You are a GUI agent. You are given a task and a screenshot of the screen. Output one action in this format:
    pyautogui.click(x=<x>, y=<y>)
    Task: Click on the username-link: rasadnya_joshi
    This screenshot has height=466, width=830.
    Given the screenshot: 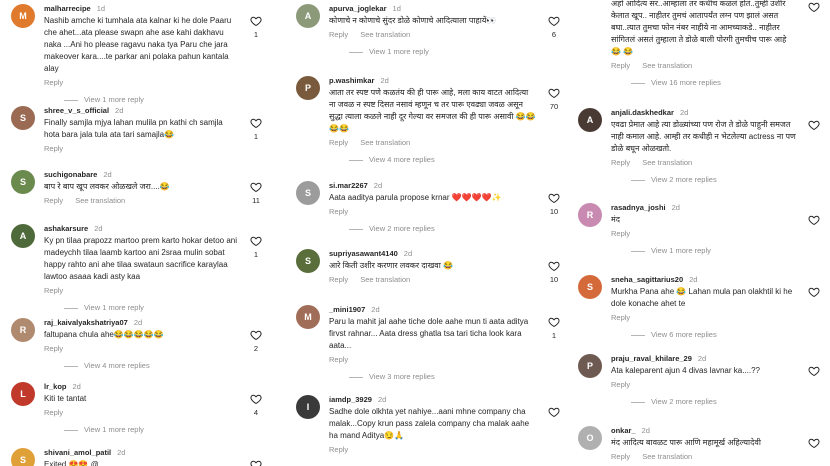 What is the action you would take?
    pyautogui.click(x=638, y=207)
    